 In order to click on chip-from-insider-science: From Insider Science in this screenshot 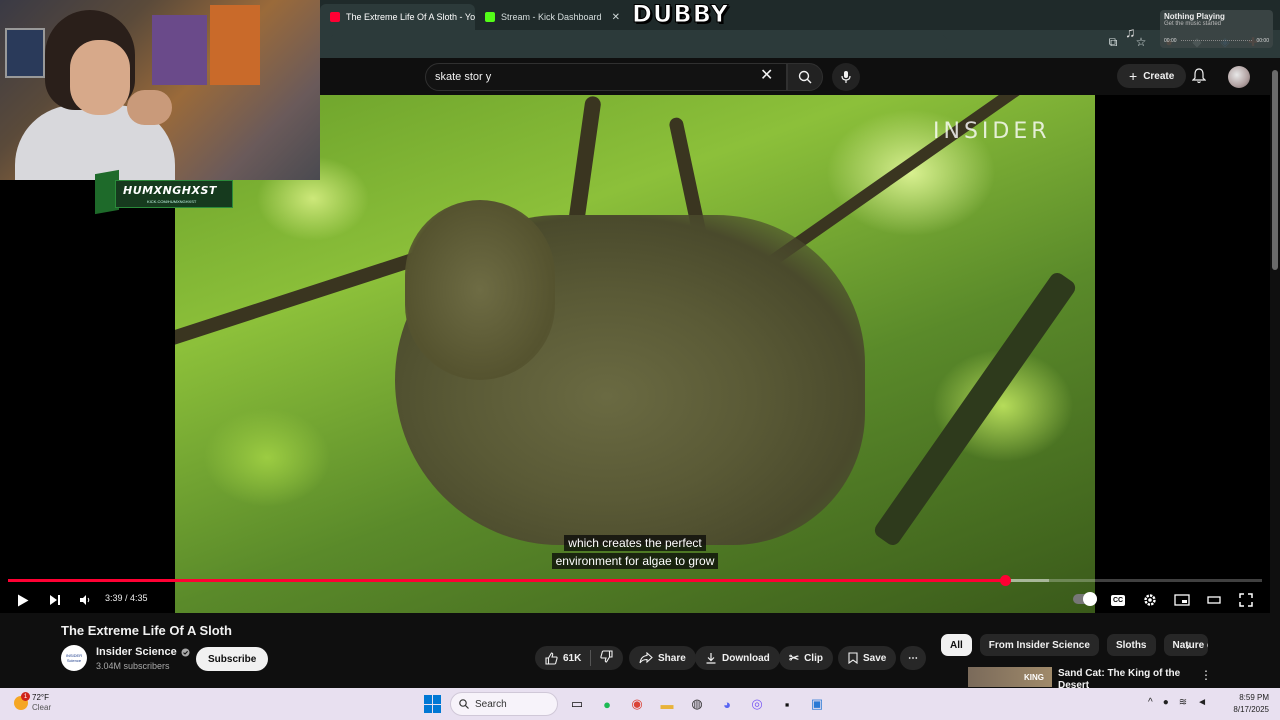, I will do `click(1039, 645)`.